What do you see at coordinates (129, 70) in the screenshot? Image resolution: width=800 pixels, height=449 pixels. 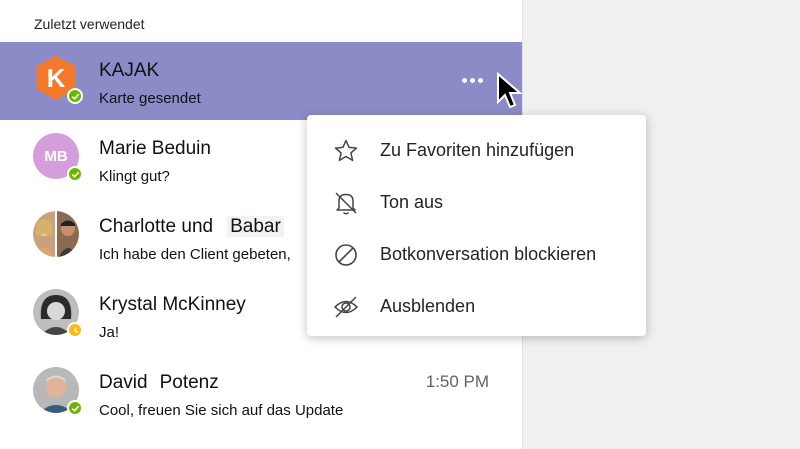 I see `chat-name: KAJAK` at bounding box center [129, 70].